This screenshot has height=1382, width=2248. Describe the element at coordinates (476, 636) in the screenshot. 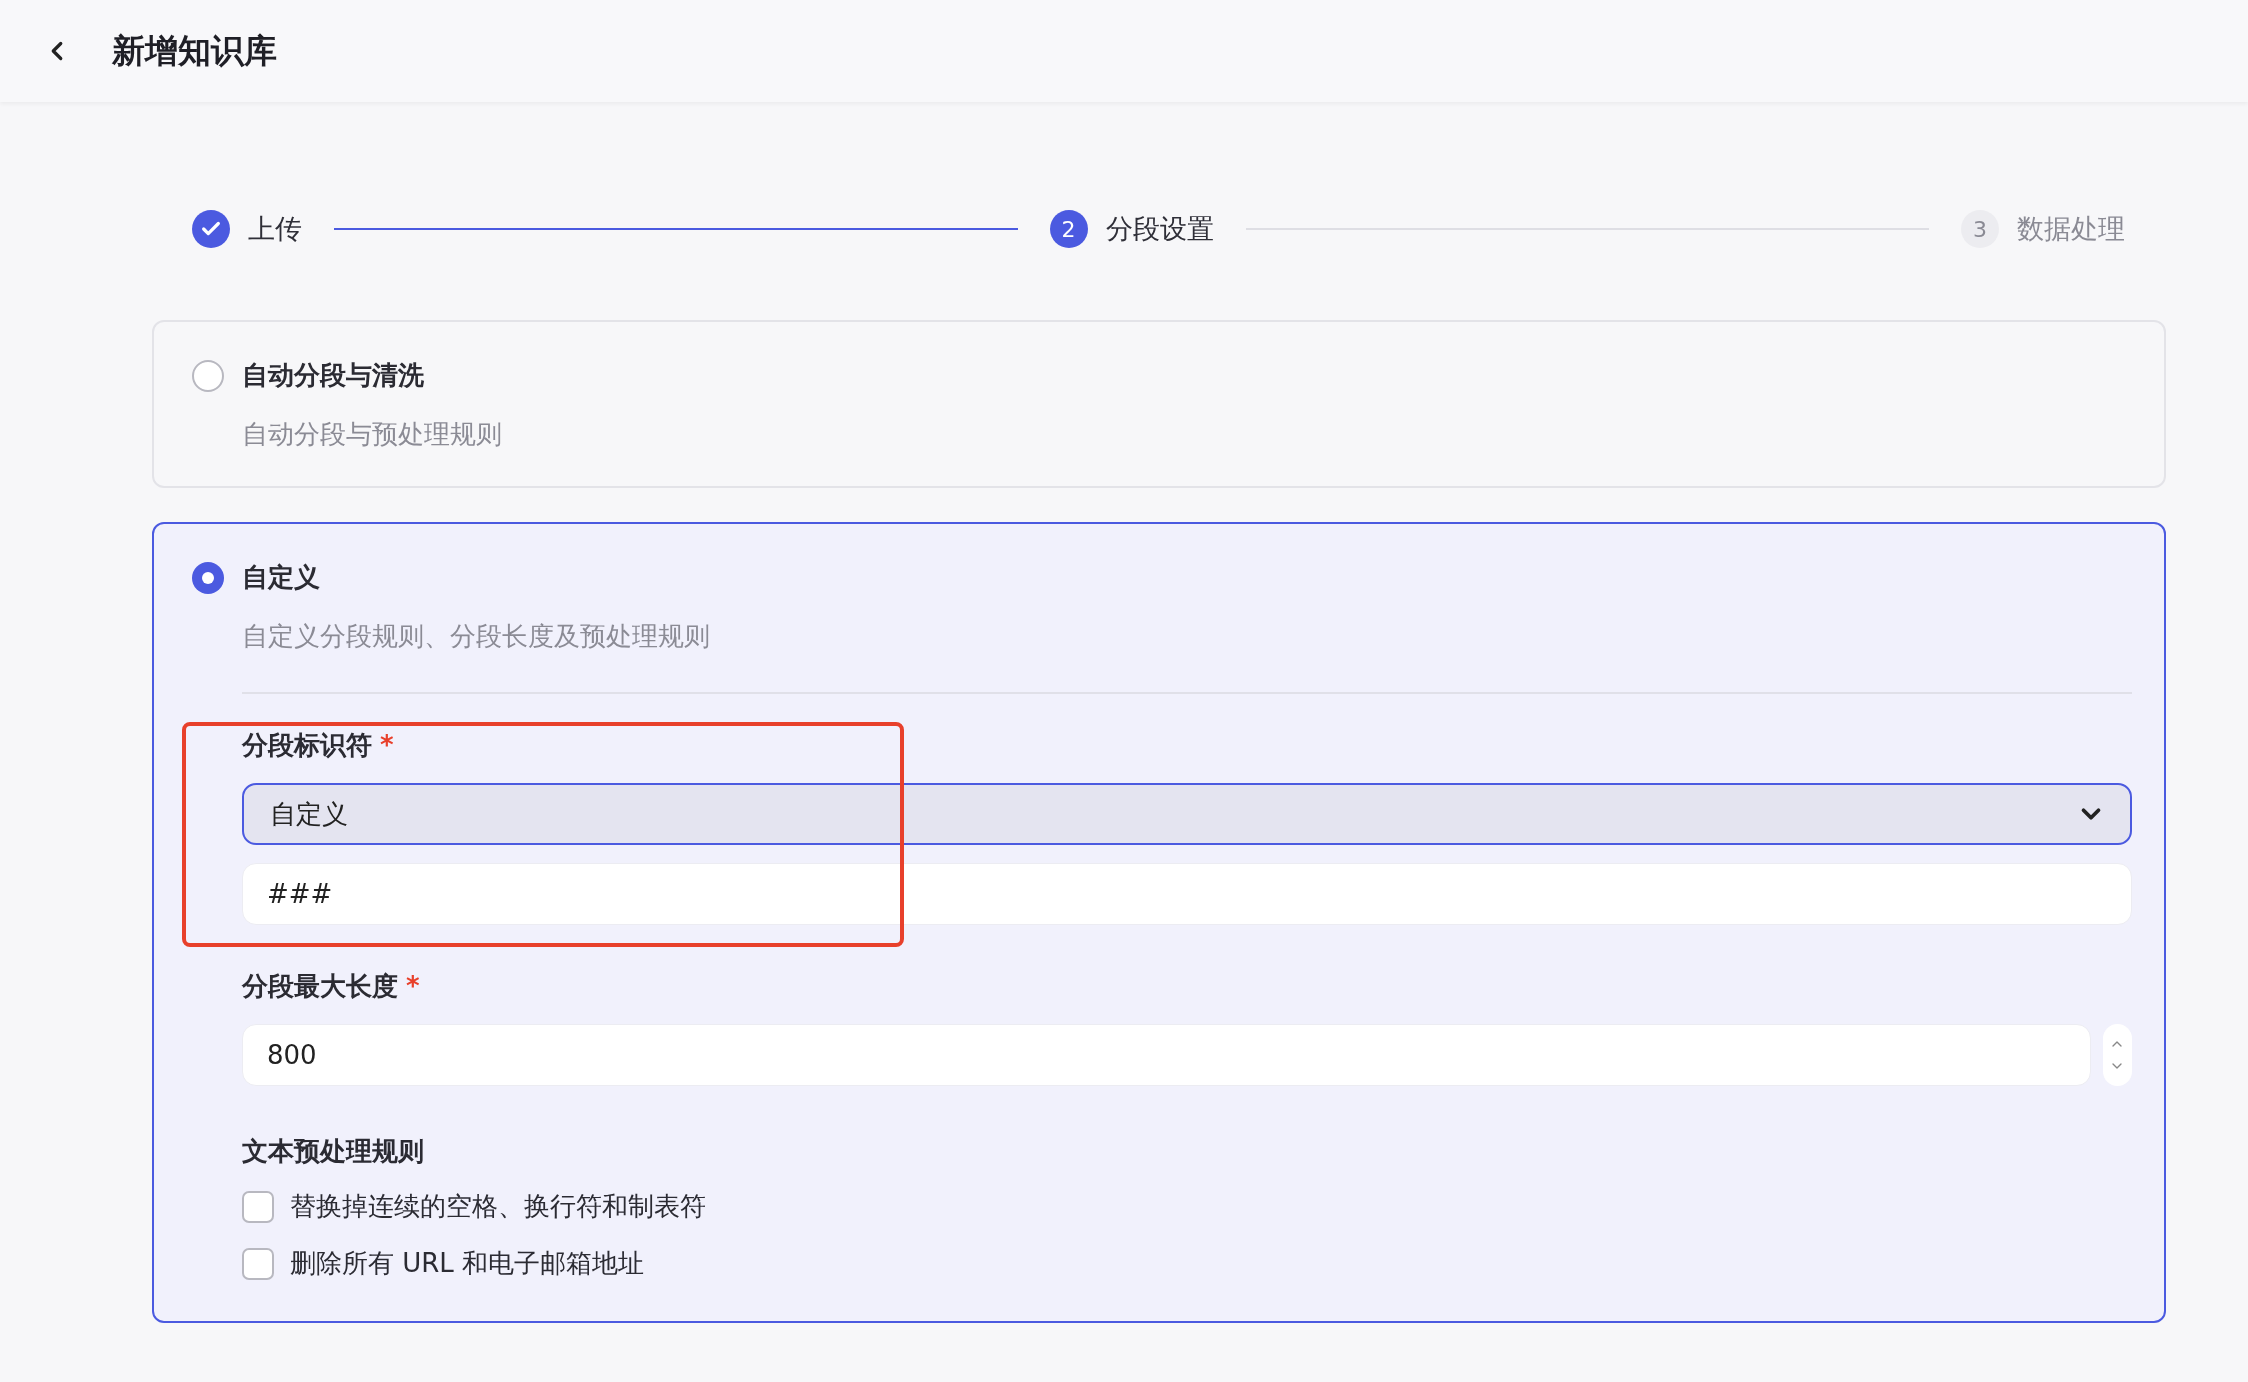

I see `option-description: 自定义分段规则、分段长度及预处理规则` at that location.